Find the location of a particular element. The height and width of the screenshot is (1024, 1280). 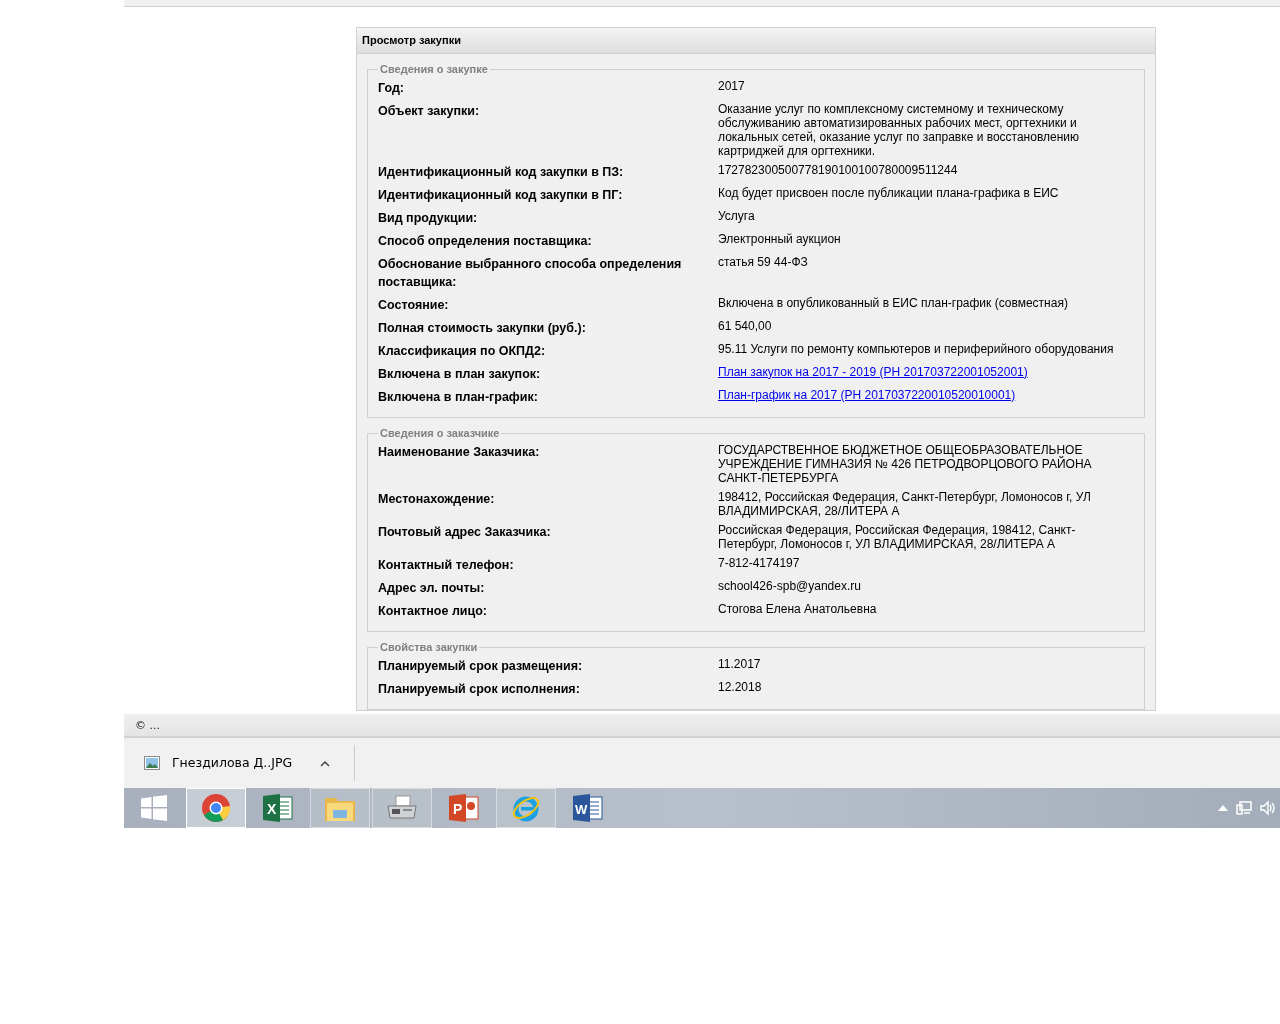

fax-machine-icon is located at coordinates (402, 808).